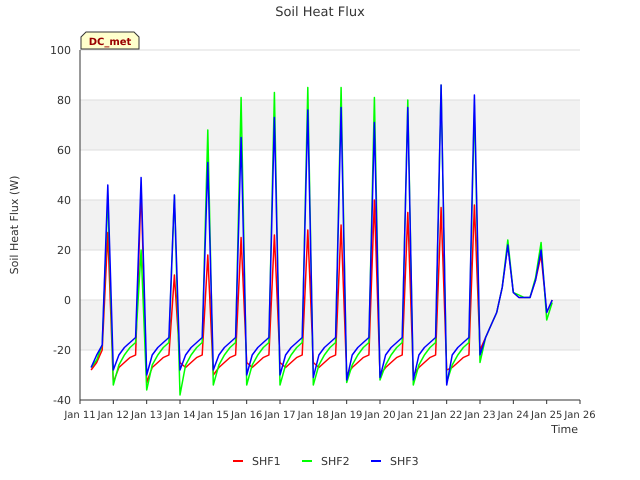 Image resolution: width=640 pixels, height=480 pixels. Describe the element at coordinates (413, 415) in the screenshot. I see `x-tick-label: Jan 21` at that location.